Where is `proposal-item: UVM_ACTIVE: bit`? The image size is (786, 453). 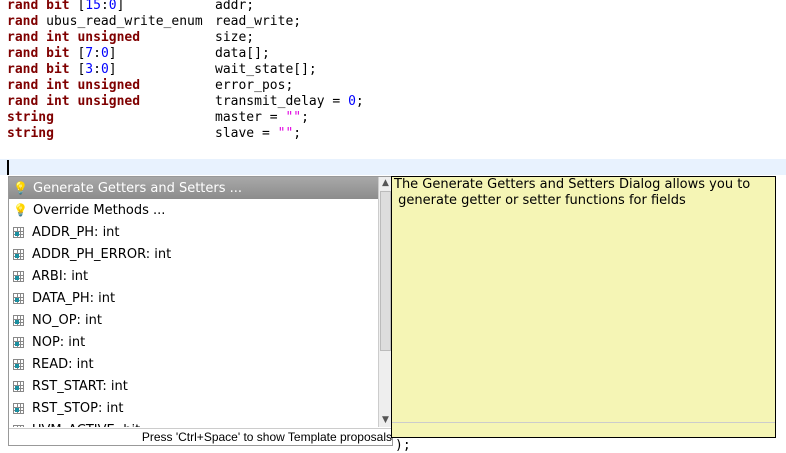
proposal-item: UVM_ACTIVE: bit is located at coordinates (193, 423).